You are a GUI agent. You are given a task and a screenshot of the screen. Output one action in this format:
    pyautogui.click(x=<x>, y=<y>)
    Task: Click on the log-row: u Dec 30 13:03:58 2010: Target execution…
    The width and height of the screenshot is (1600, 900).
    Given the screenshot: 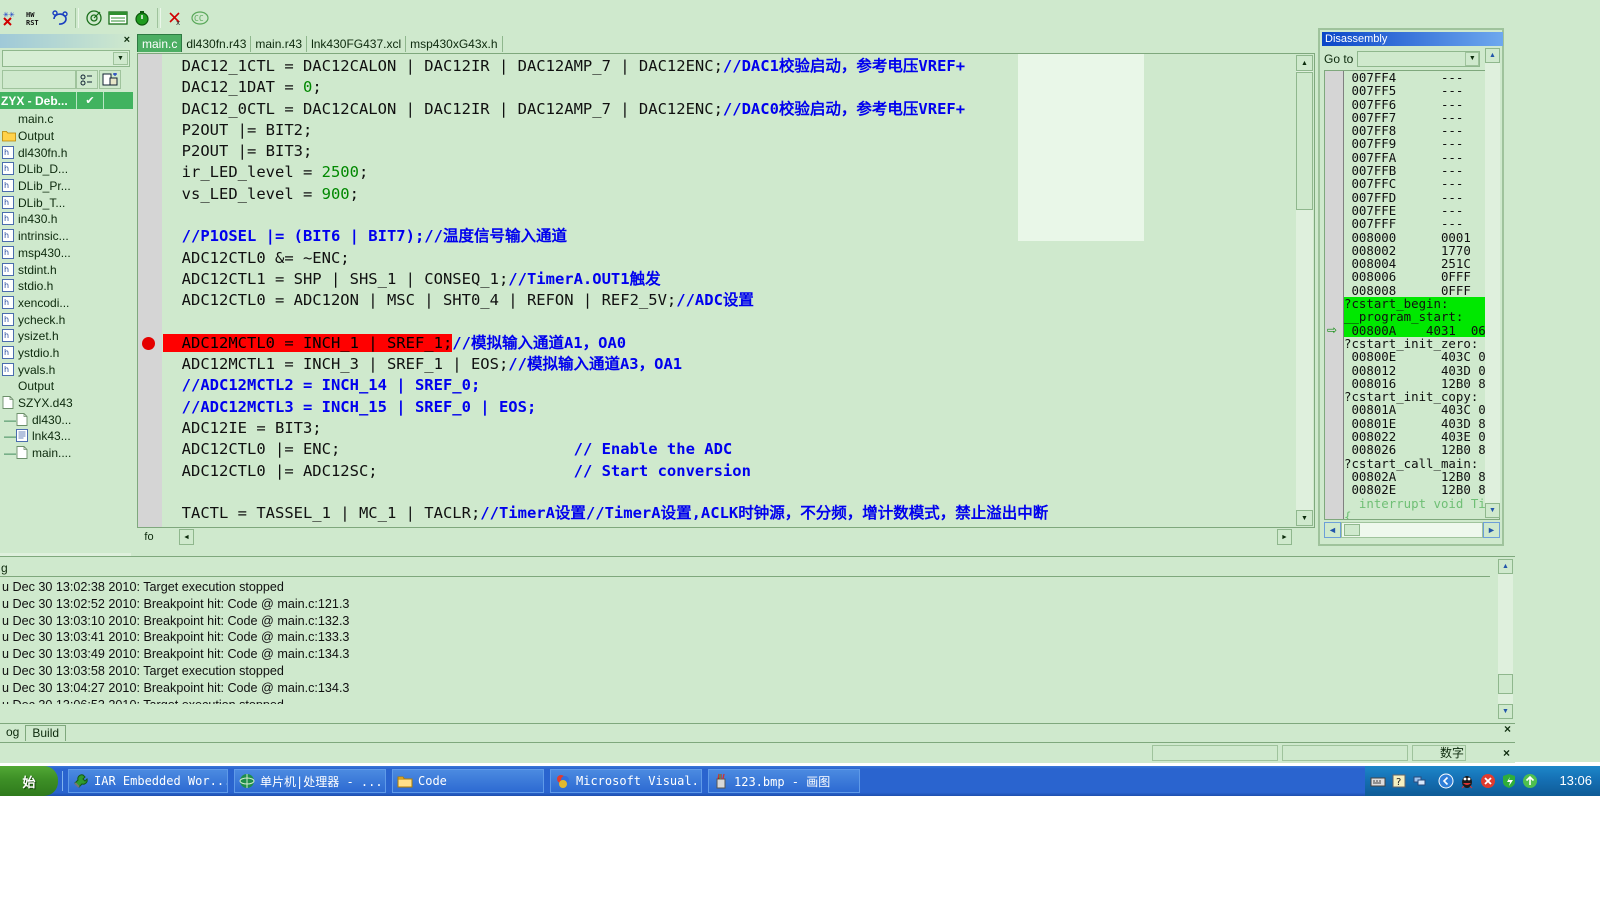 What is the action you would take?
    pyautogui.click(x=743, y=671)
    